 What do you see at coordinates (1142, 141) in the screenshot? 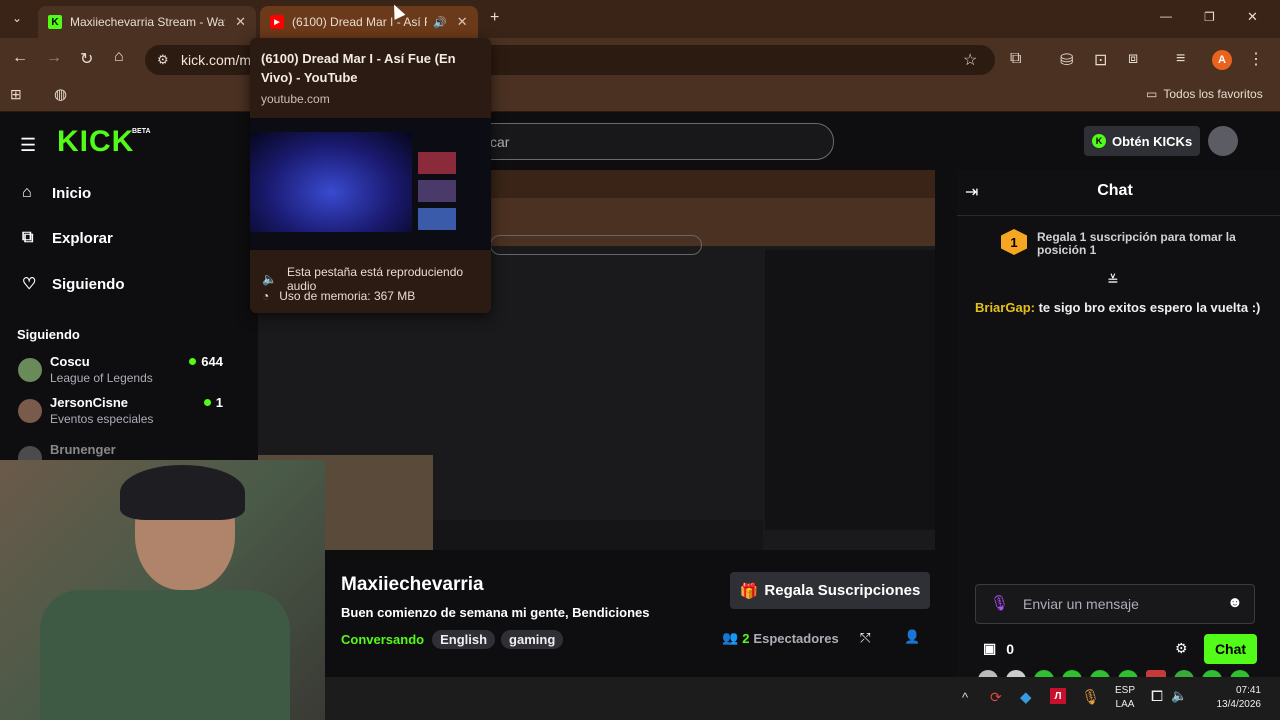
I see `get-kicks-button: K Obtén KICKs` at bounding box center [1142, 141].